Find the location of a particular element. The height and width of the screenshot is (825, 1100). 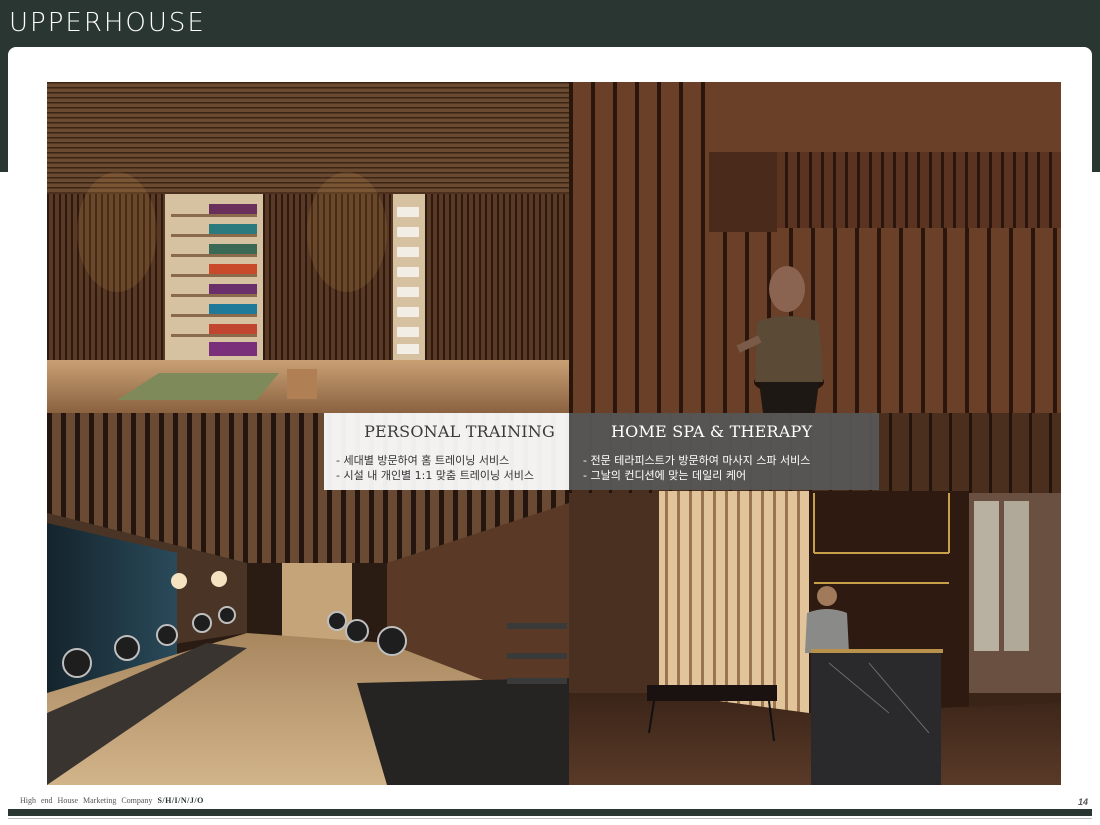

brand-logo: UPPERHOUSE is located at coordinates (107, 23).